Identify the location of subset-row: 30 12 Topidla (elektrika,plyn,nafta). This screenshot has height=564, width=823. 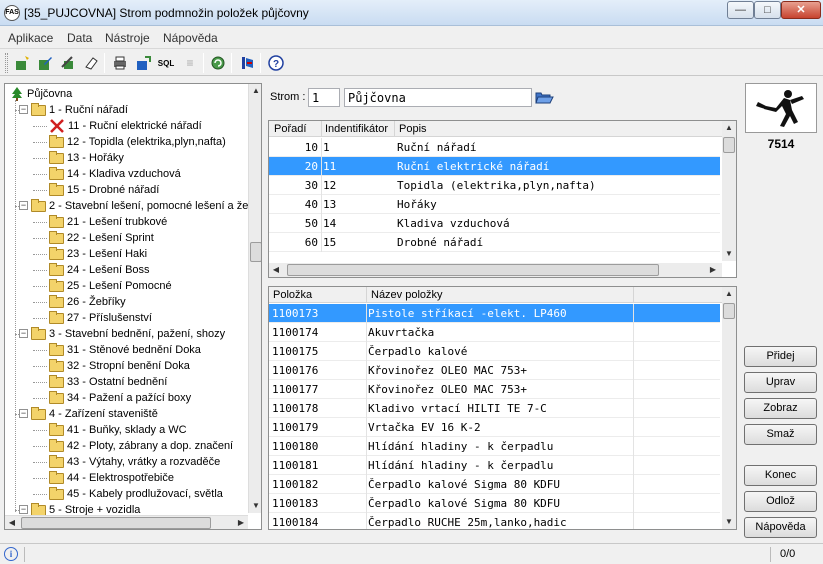
(494, 185).